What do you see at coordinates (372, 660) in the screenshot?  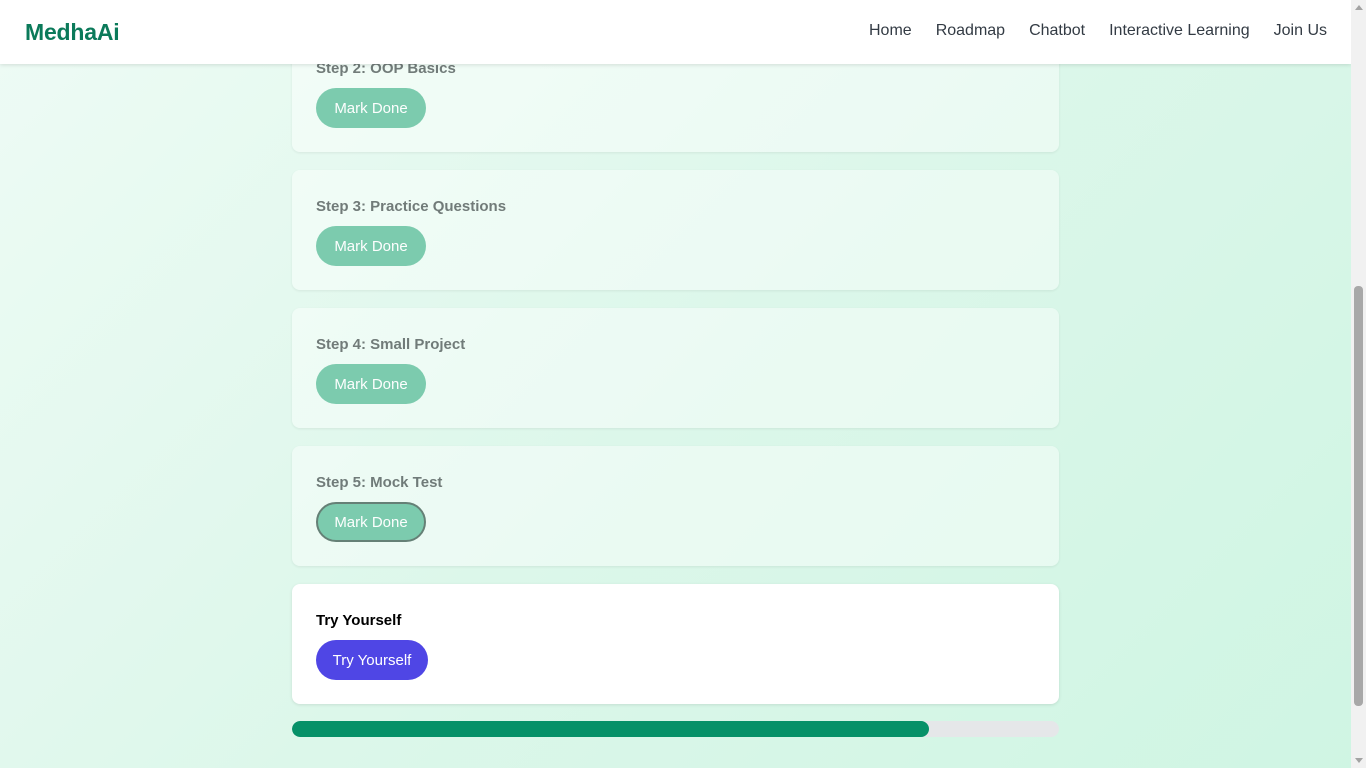 I see `try-yourself-button: Try Yourself` at bounding box center [372, 660].